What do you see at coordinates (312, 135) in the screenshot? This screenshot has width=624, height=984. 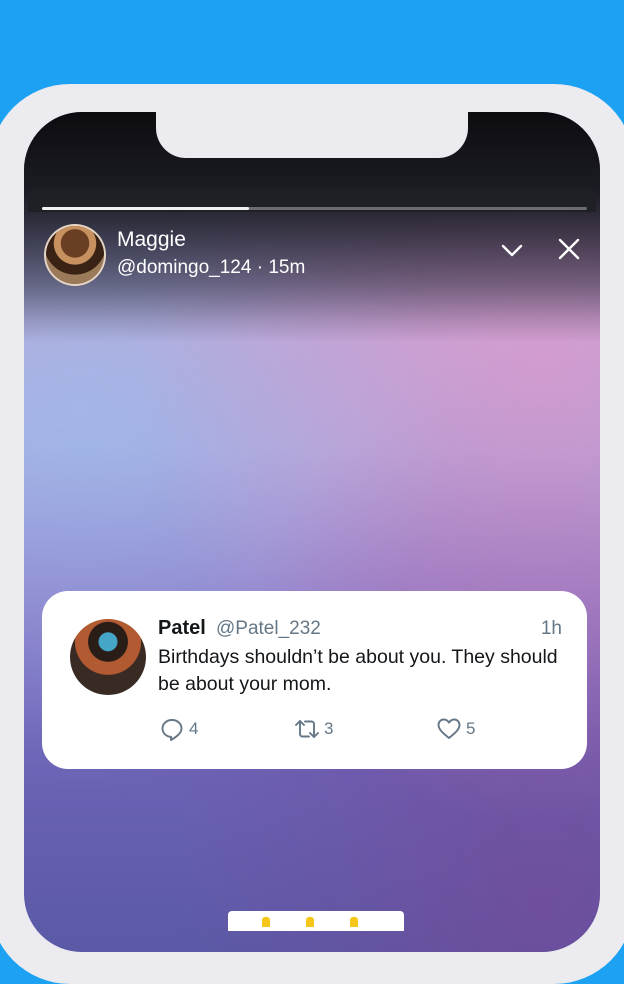 I see `phone-notch` at bounding box center [312, 135].